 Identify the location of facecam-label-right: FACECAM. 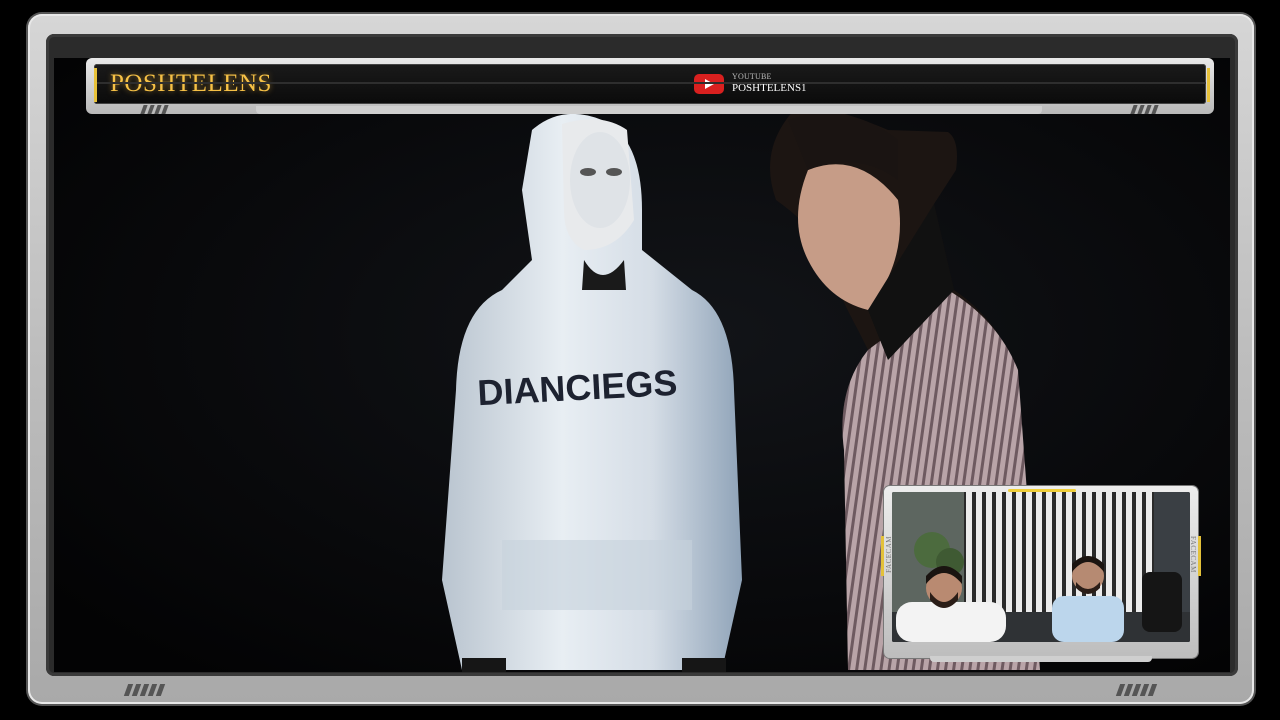
(1193, 554).